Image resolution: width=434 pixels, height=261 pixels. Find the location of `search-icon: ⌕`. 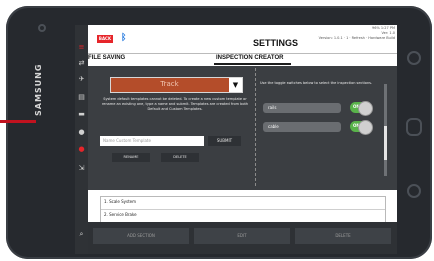

search-icon: ⌕ is located at coordinates (81, 234).